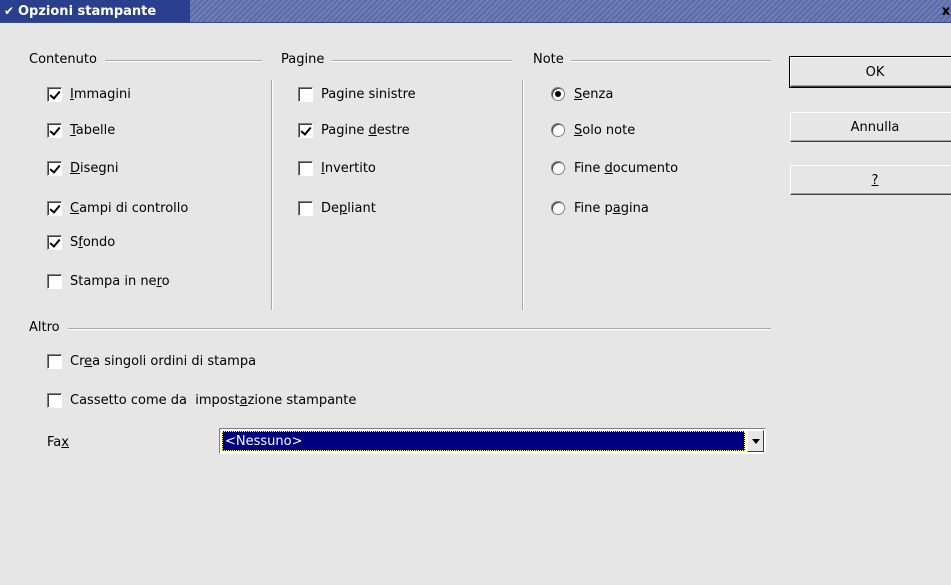 The height and width of the screenshot is (585, 951). I want to click on checkbox-sfondo: Sfondo, so click(81, 242).